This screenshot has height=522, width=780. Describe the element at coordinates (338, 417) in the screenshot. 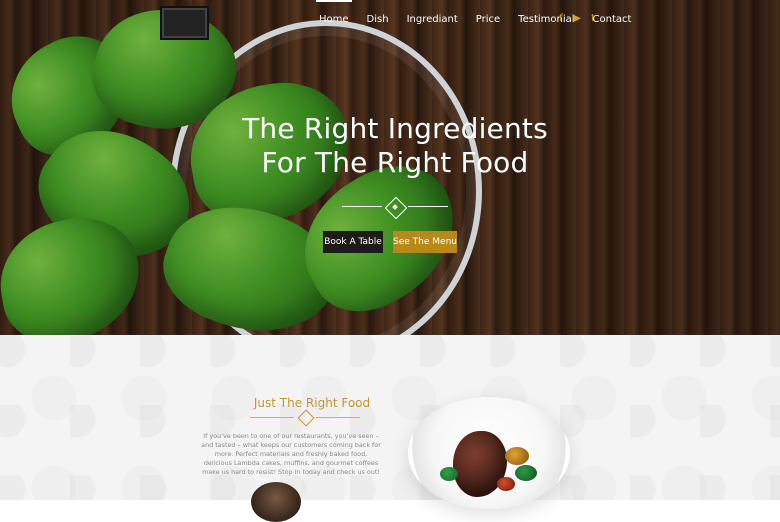

I see `about-divider-line-right` at that location.